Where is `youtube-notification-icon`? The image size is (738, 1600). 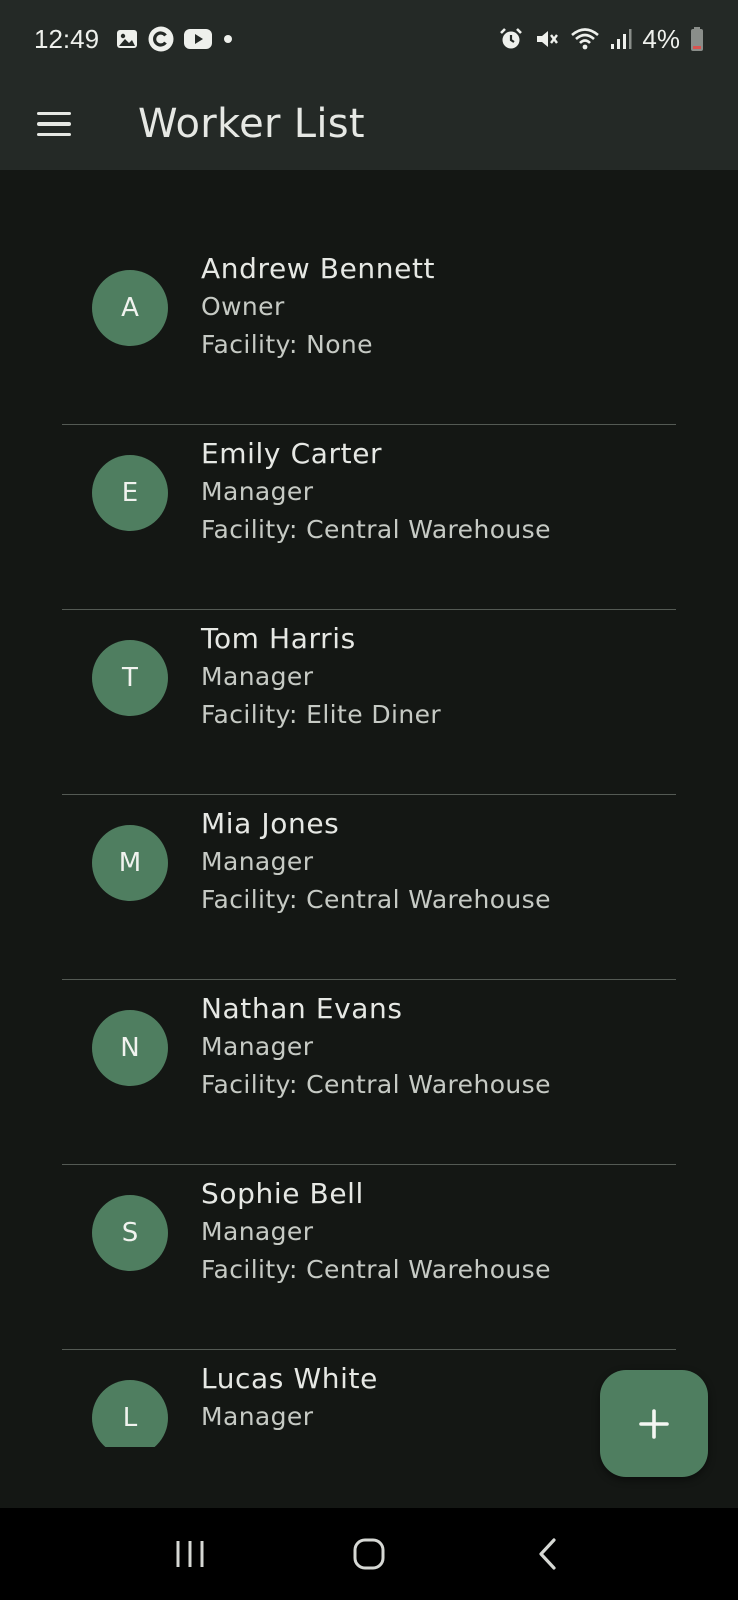
youtube-notification-icon is located at coordinates (198, 39).